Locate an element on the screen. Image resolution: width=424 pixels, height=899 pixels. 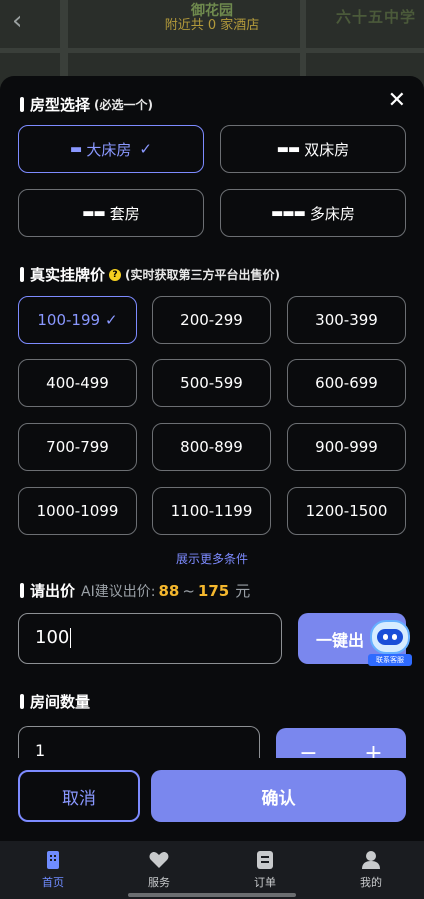
price-range-option: 800-899 is located at coordinates (211, 447).